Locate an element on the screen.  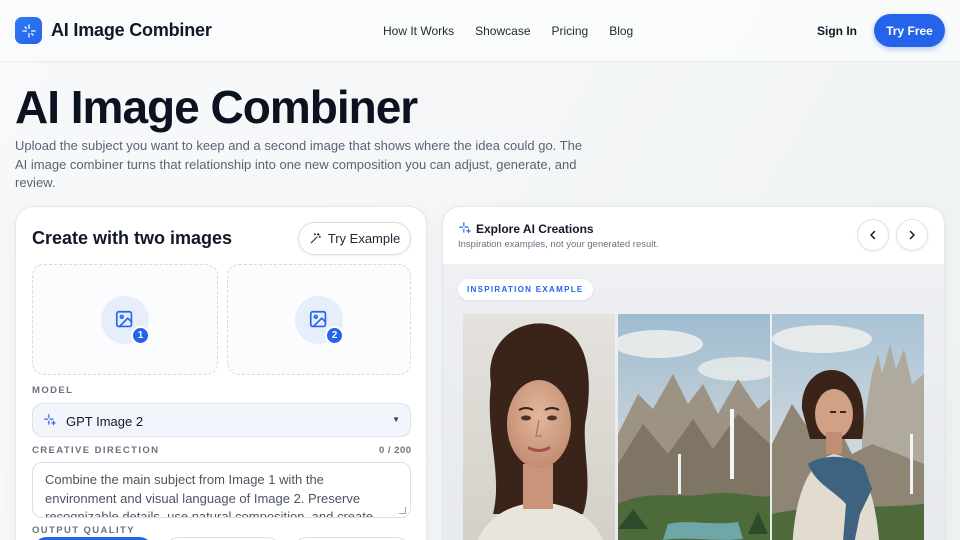
page-title: AI Image Combiner is located at coordinates (216, 107).